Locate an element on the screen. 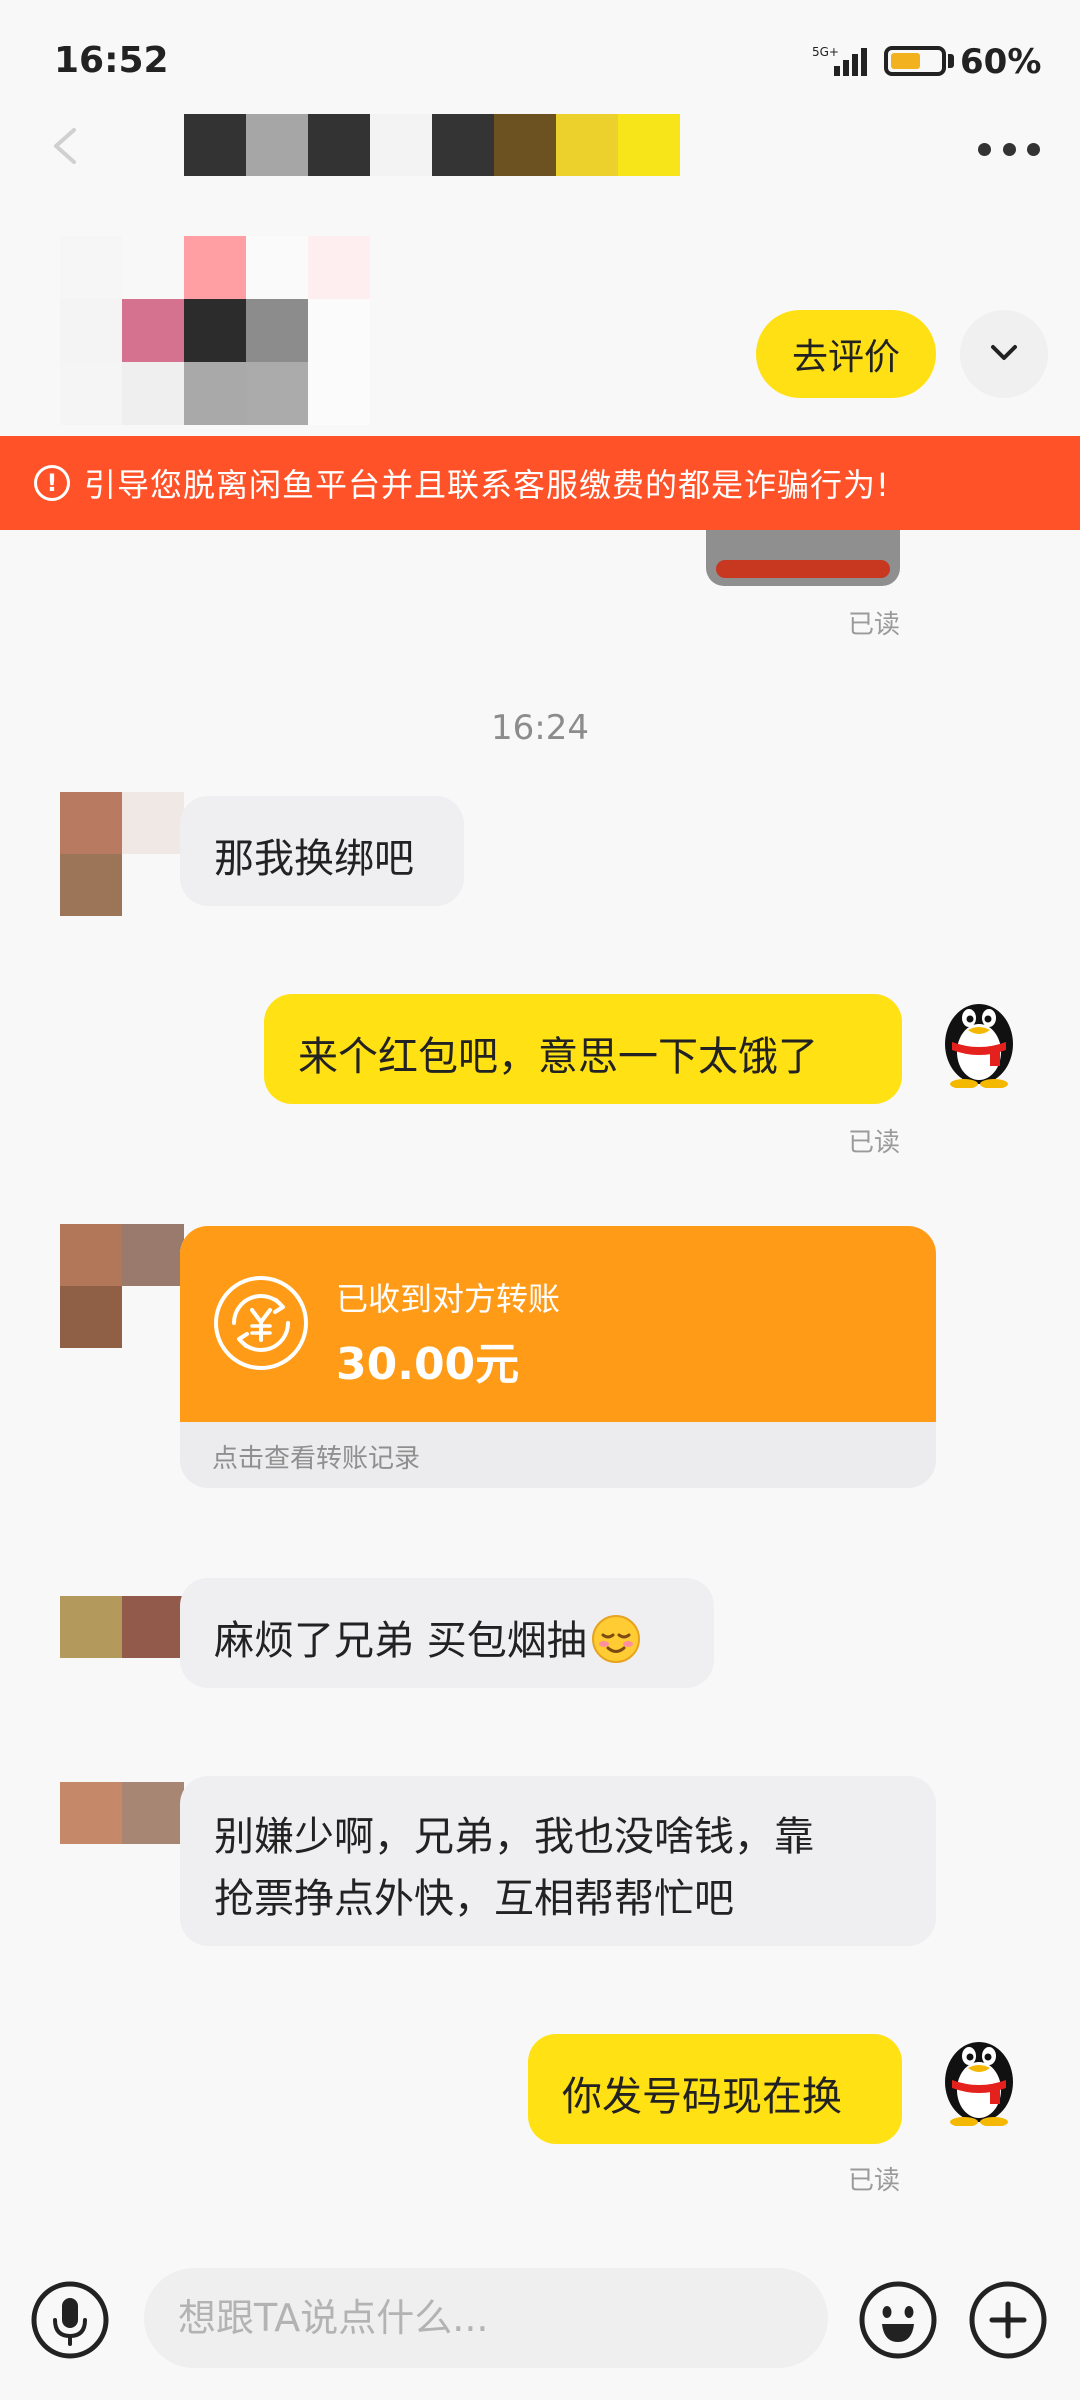  status-time: 16:52 is located at coordinates (111, 60).